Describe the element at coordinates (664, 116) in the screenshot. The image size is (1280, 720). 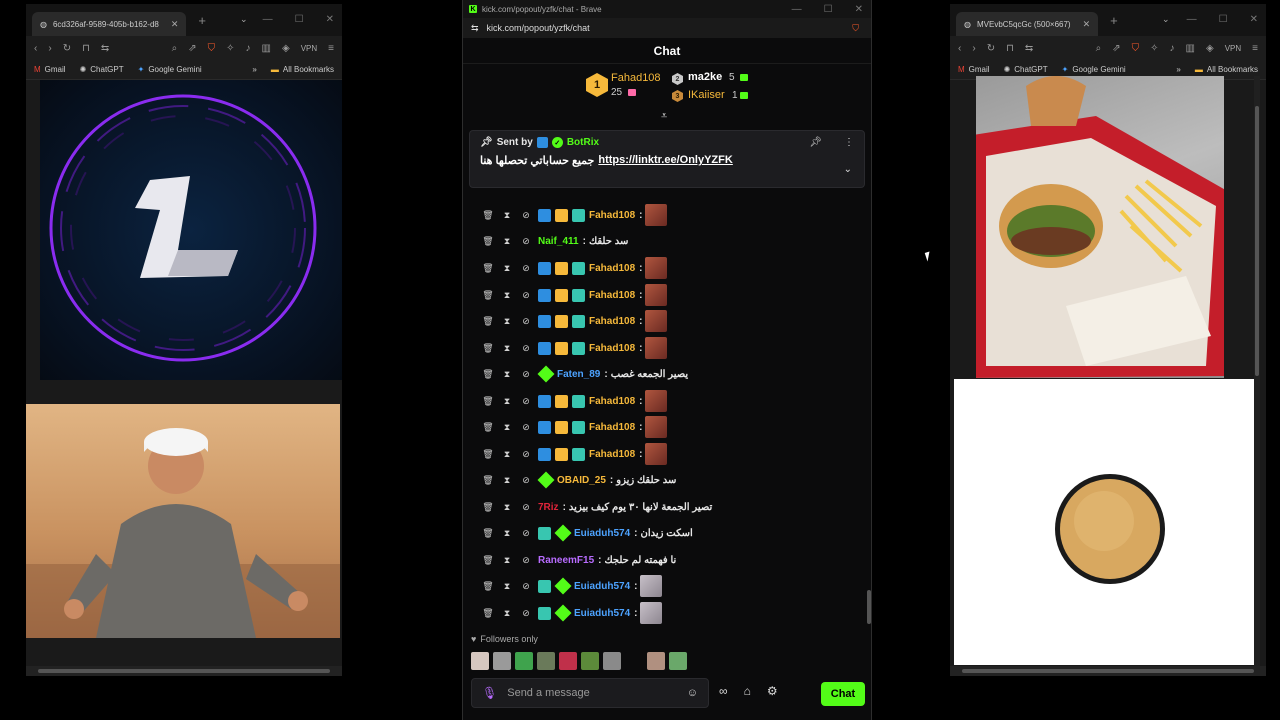
I see `collapse-icon: ⩡` at that location.